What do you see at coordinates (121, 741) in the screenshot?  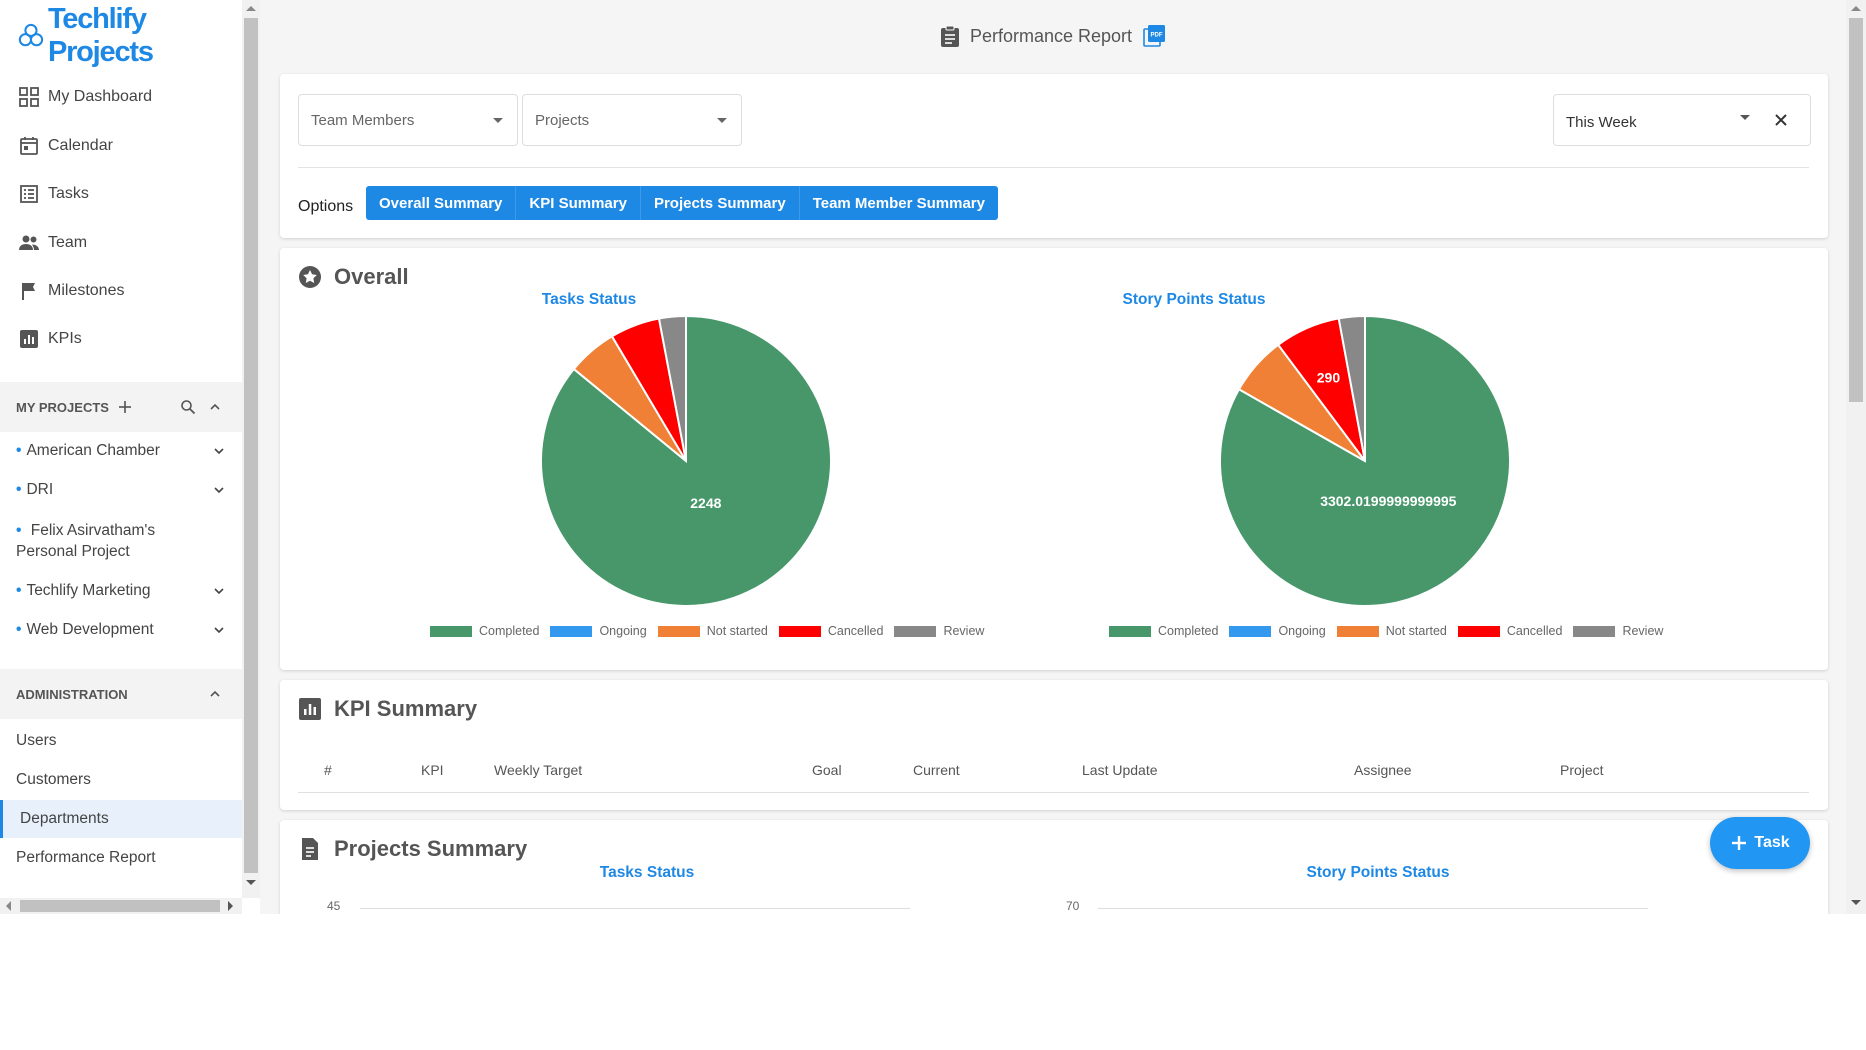 I see `admin-item-users: Users` at bounding box center [121, 741].